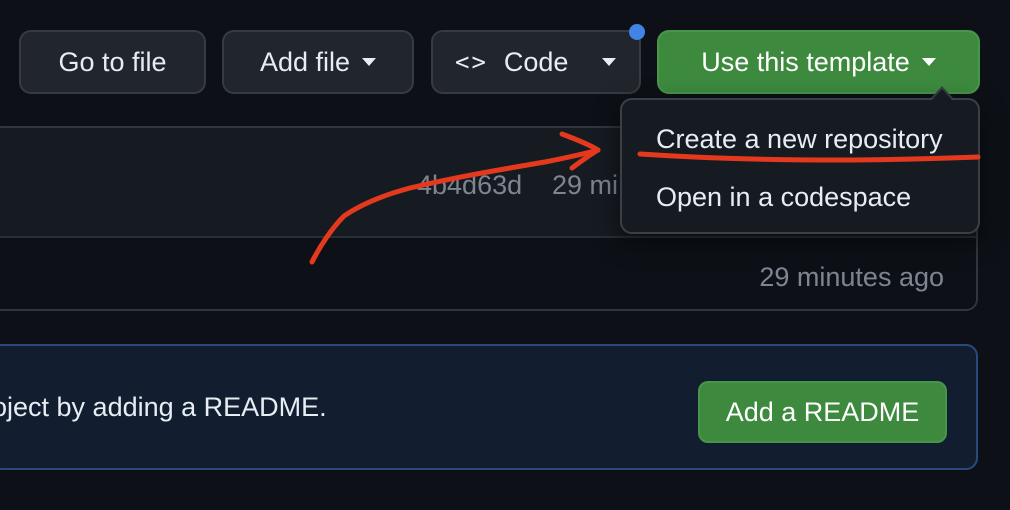 Image resolution: width=1010 pixels, height=510 pixels. I want to click on add-readme-label: Add a README, so click(822, 411).